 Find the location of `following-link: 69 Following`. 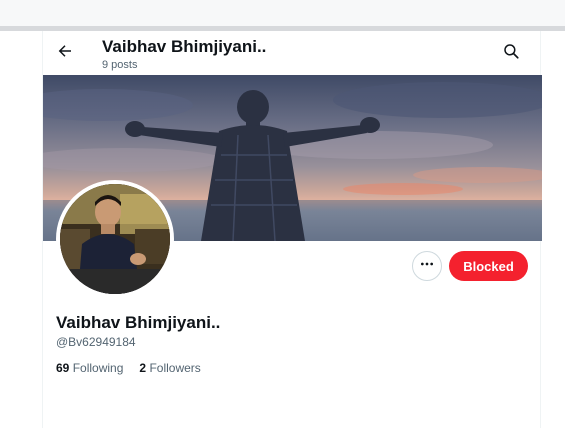

following-link: 69 Following is located at coordinates (89, 368).